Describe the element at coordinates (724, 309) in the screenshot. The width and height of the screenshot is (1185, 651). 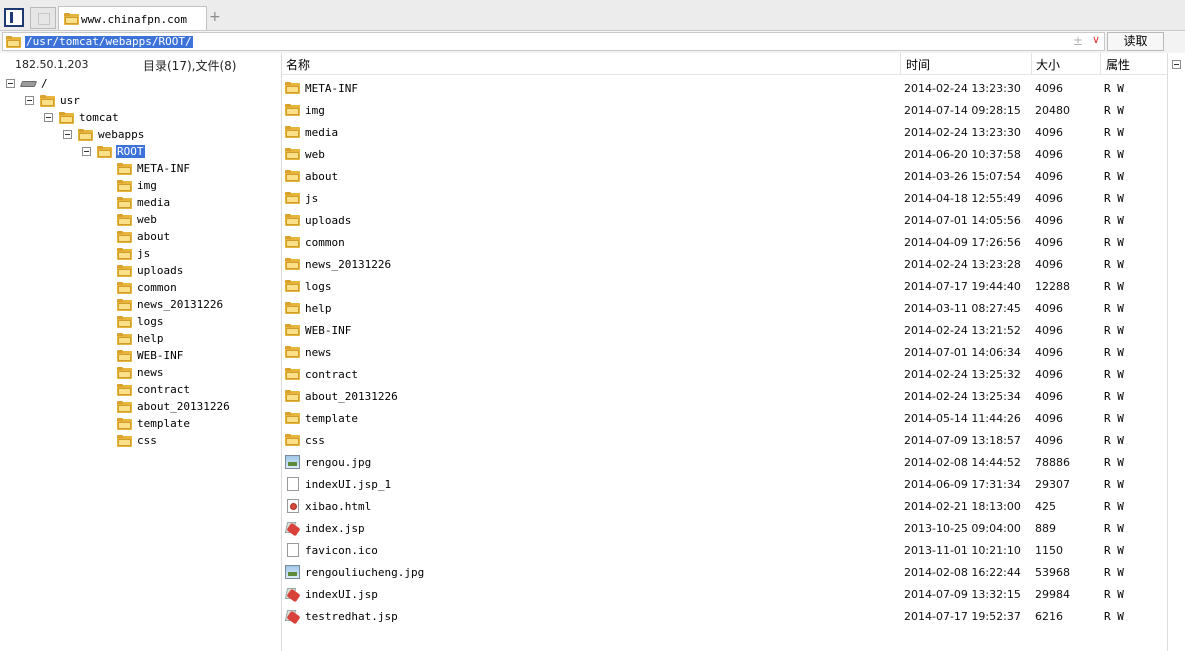
I see `file-row: help 2014-03-11 08:27:45 4096 R W` at that location.